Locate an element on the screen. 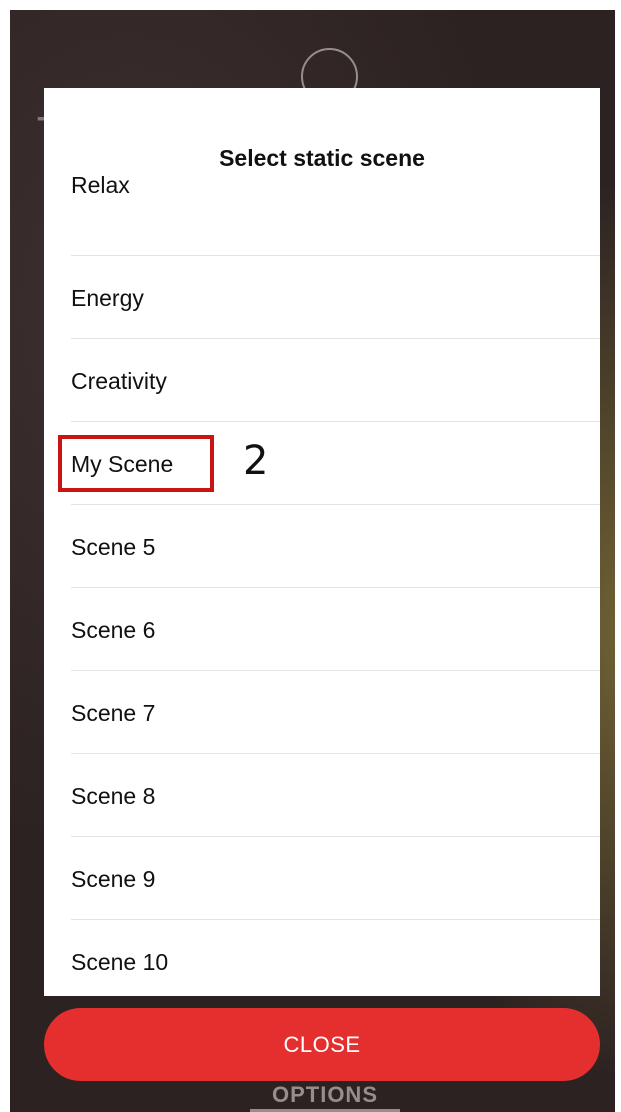  scene-label: Scene 7 is located at coordinates (113, 713).